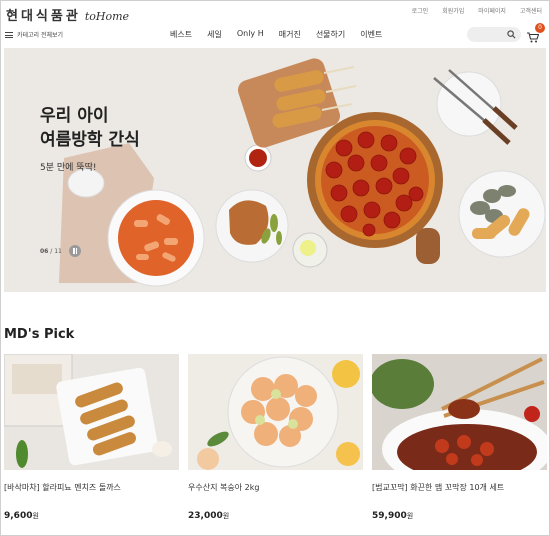 This screenshot has width=550, height=536. What do you see at coordinates (494, 34) in the screenshot?
I see `search-input` at bounding box center [494, 34].